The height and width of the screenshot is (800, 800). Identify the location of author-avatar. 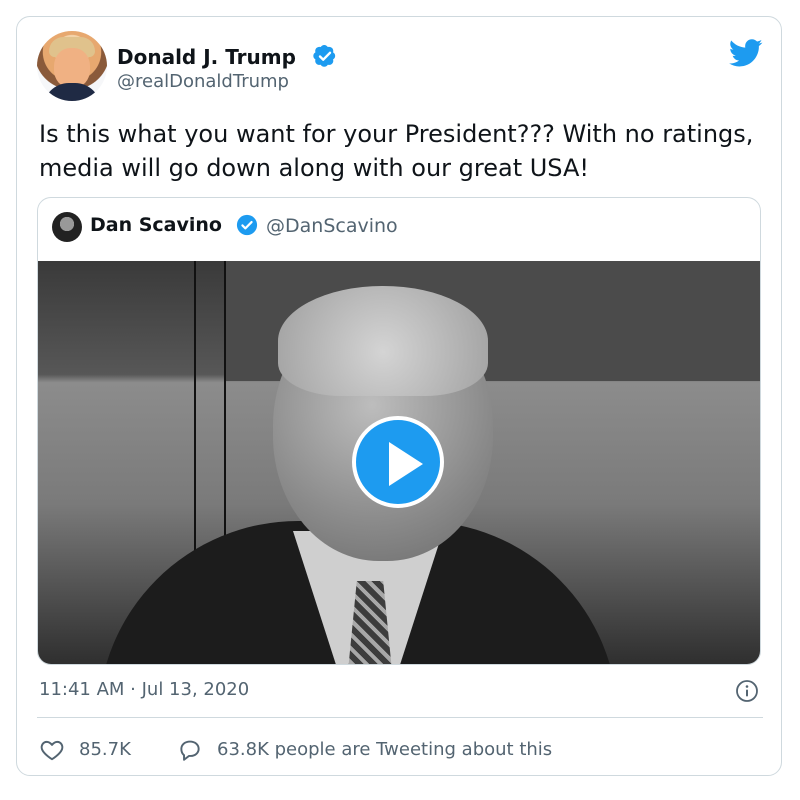
(72, 66).